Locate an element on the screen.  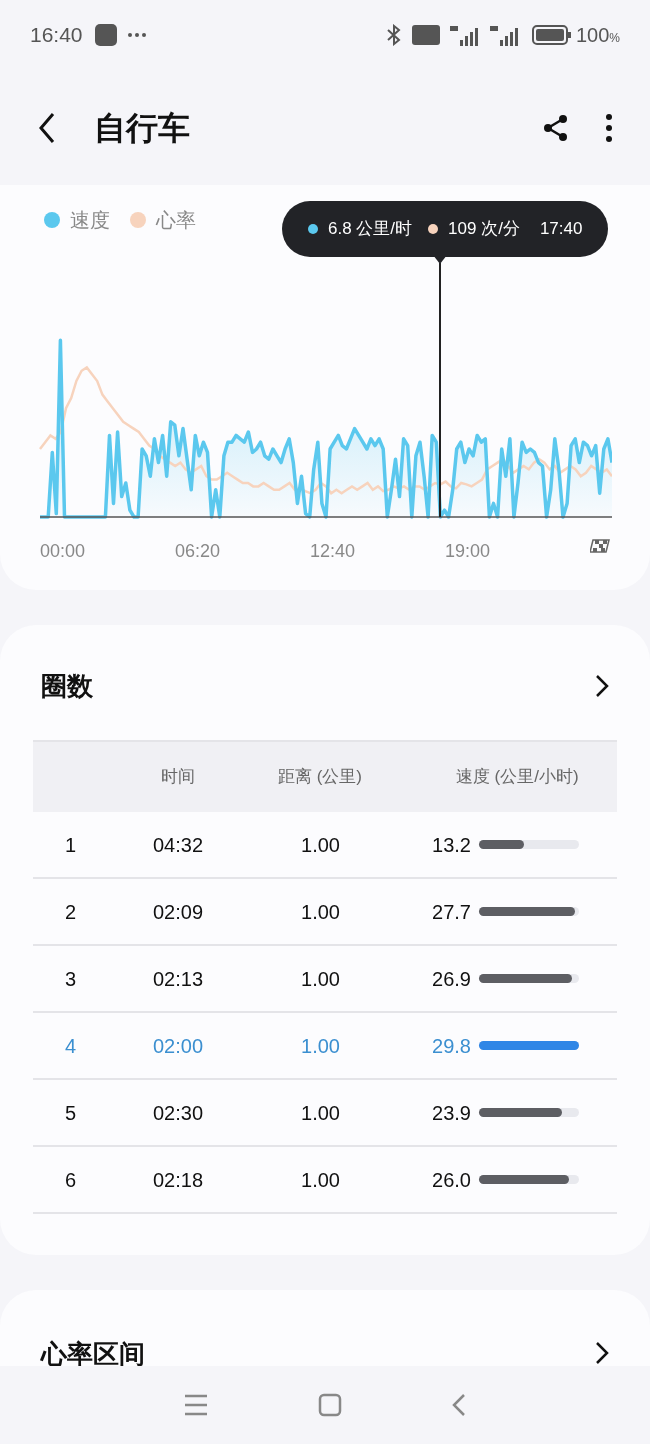
table-row: 3 02:13 1.00 26.9 is located at coordinates (325, 979).